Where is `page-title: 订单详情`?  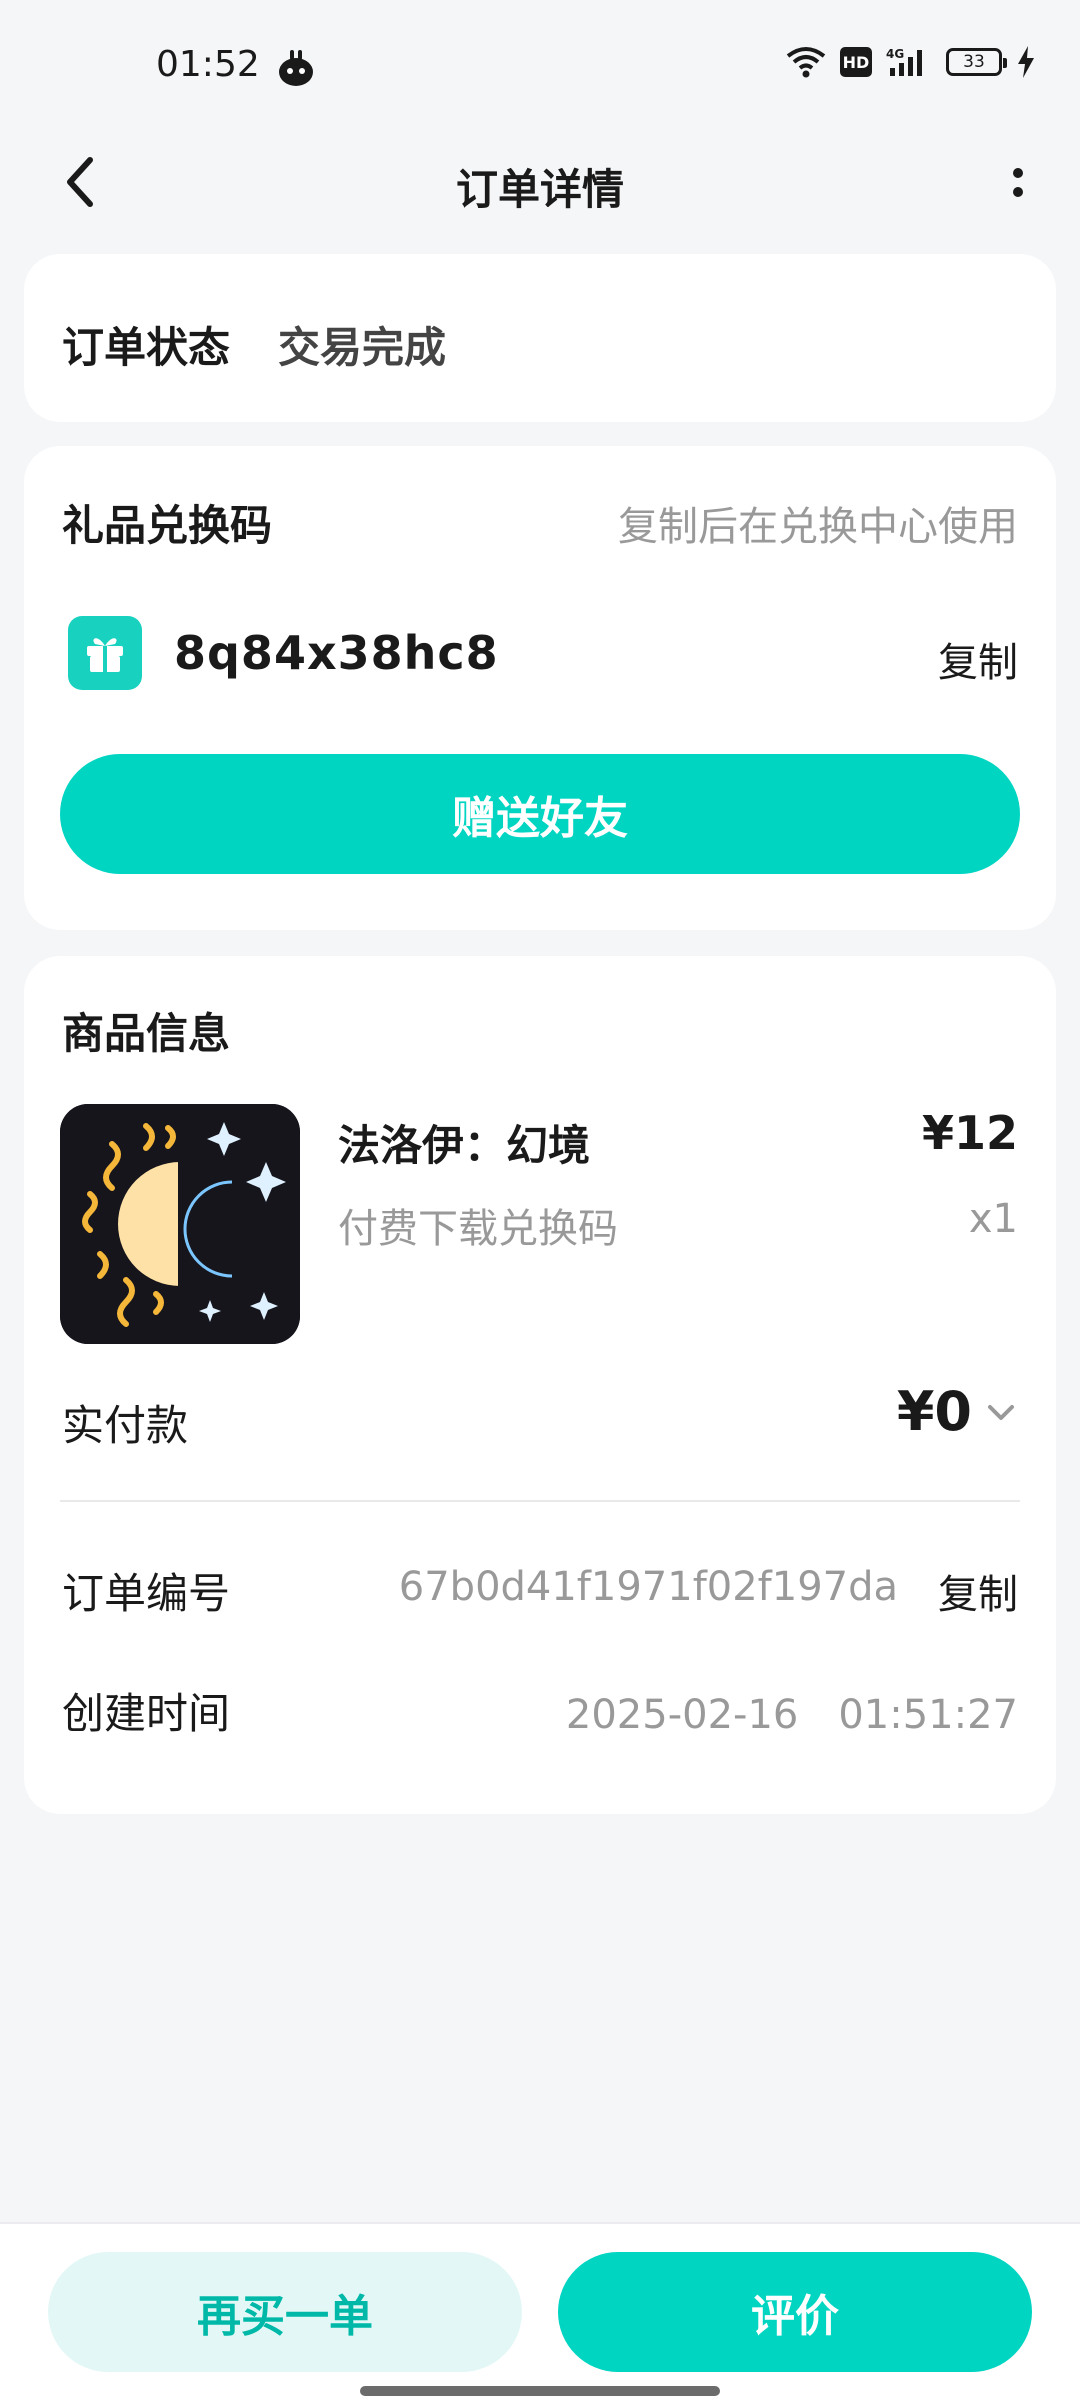 page-title: 订单详情 is located at coordinates (539, 189).